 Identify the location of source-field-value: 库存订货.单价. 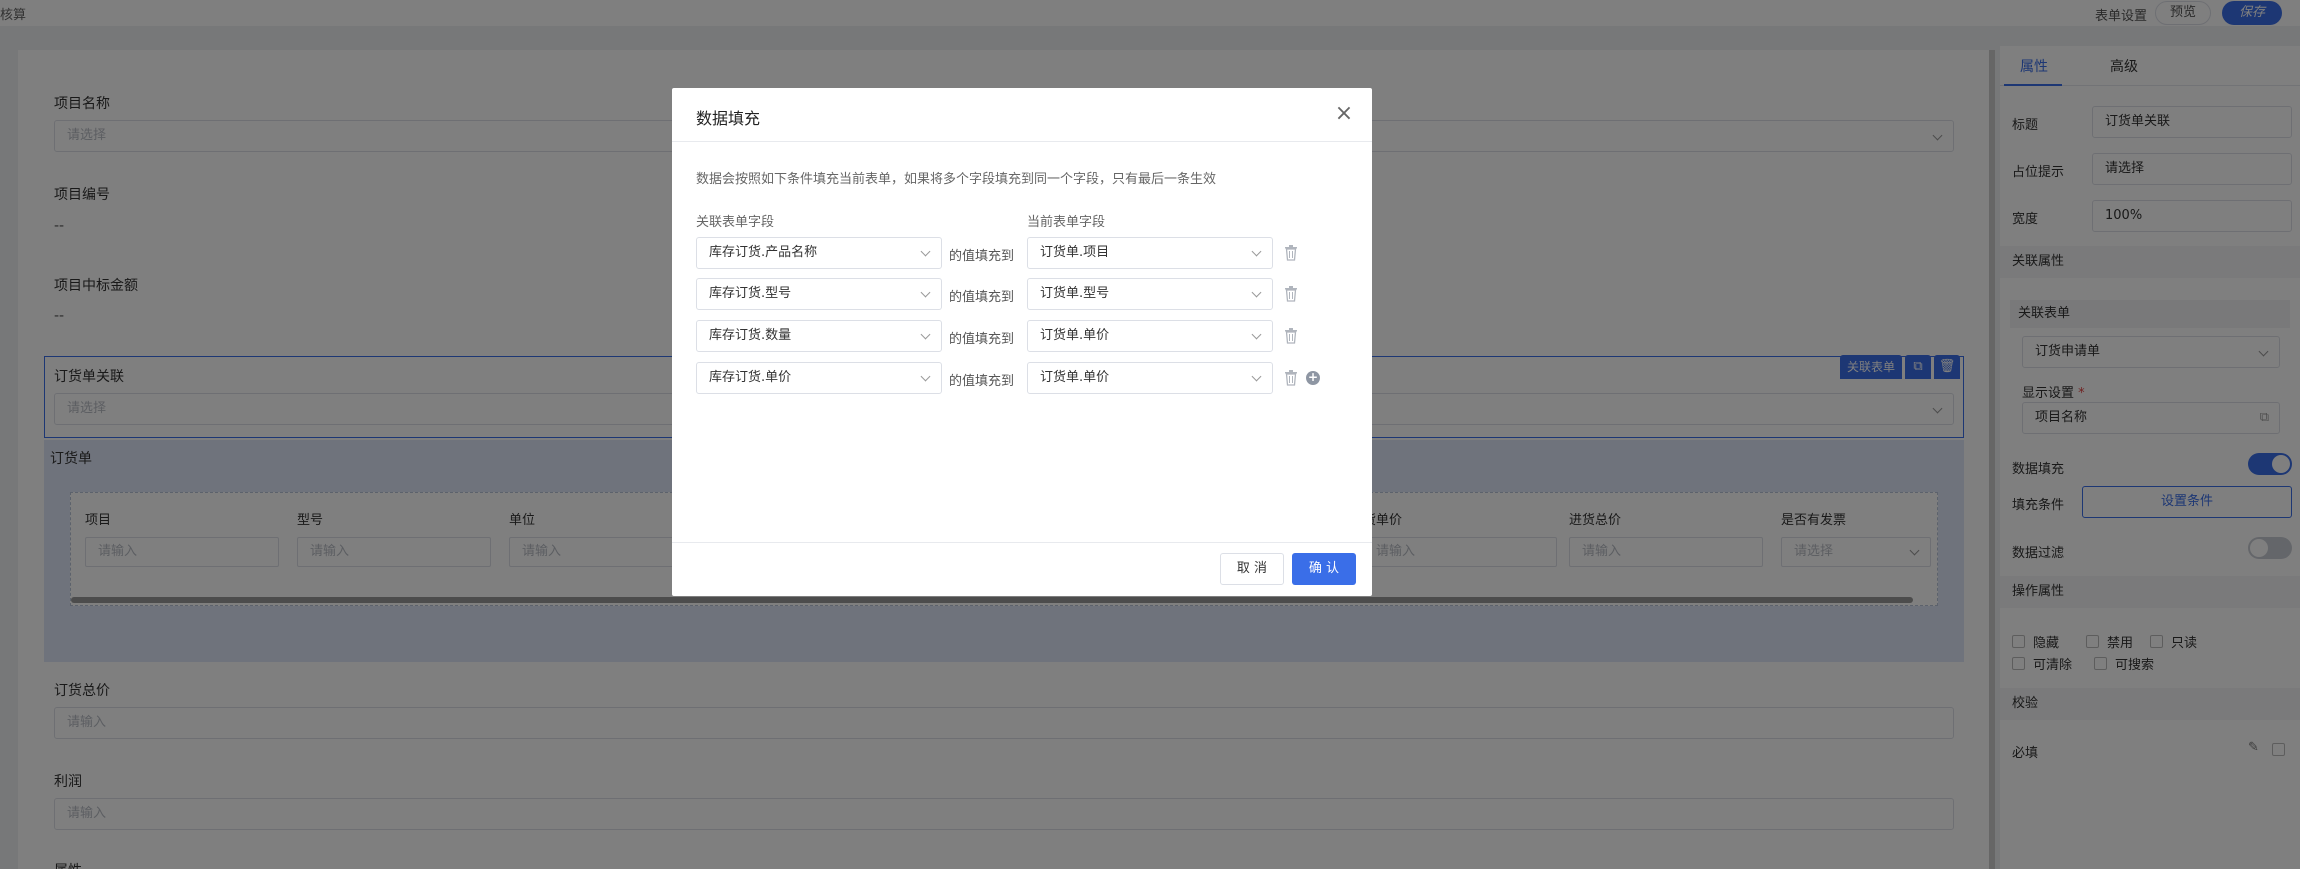
(750, 377).